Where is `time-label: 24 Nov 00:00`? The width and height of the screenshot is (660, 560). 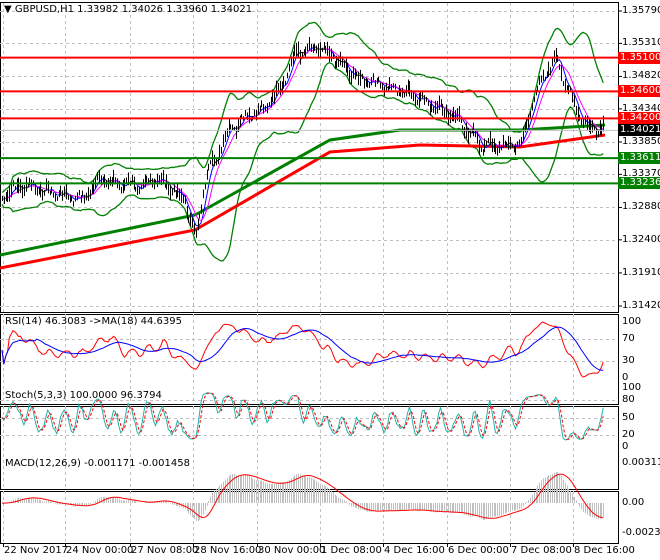 time-label: 24 Nov 00:00 is located at coordinates (100, 550).